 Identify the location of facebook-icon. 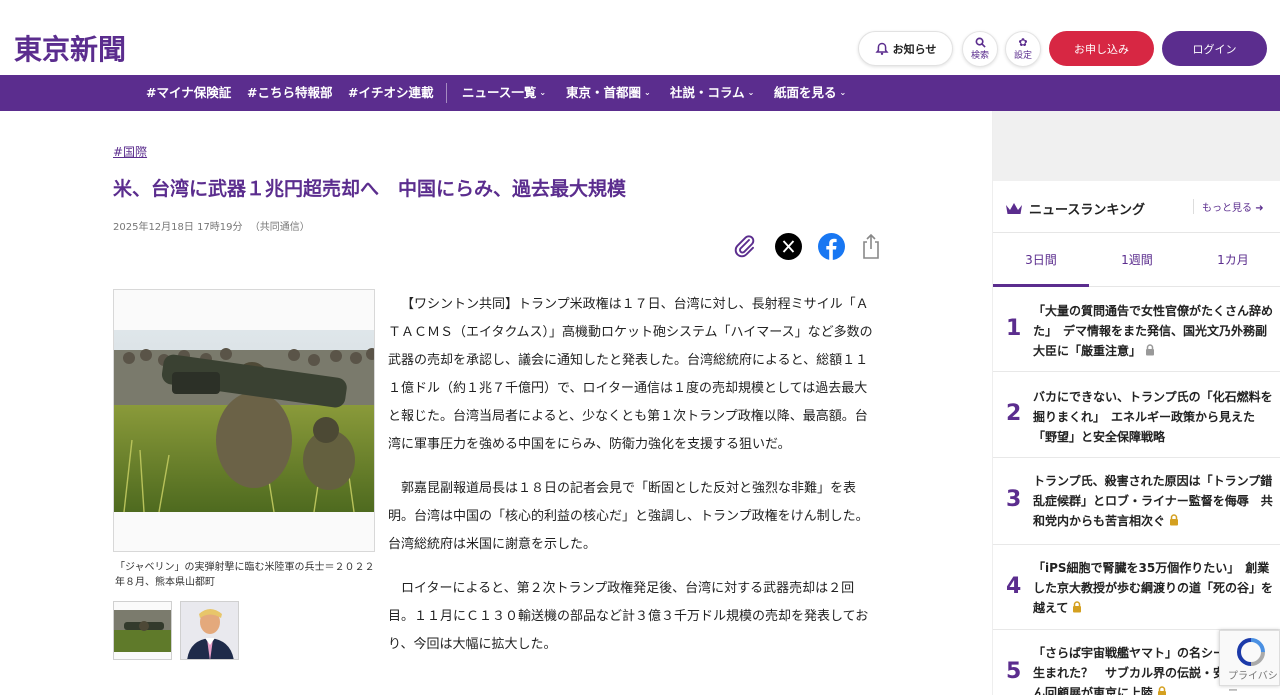
(831, 246).